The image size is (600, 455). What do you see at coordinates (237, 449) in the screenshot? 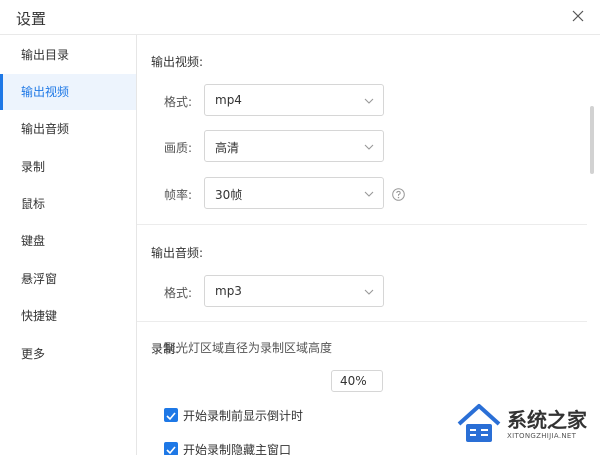
I see `hide-window-label: 开始录制隐藏主窗口` at bounding box center [237, 449].